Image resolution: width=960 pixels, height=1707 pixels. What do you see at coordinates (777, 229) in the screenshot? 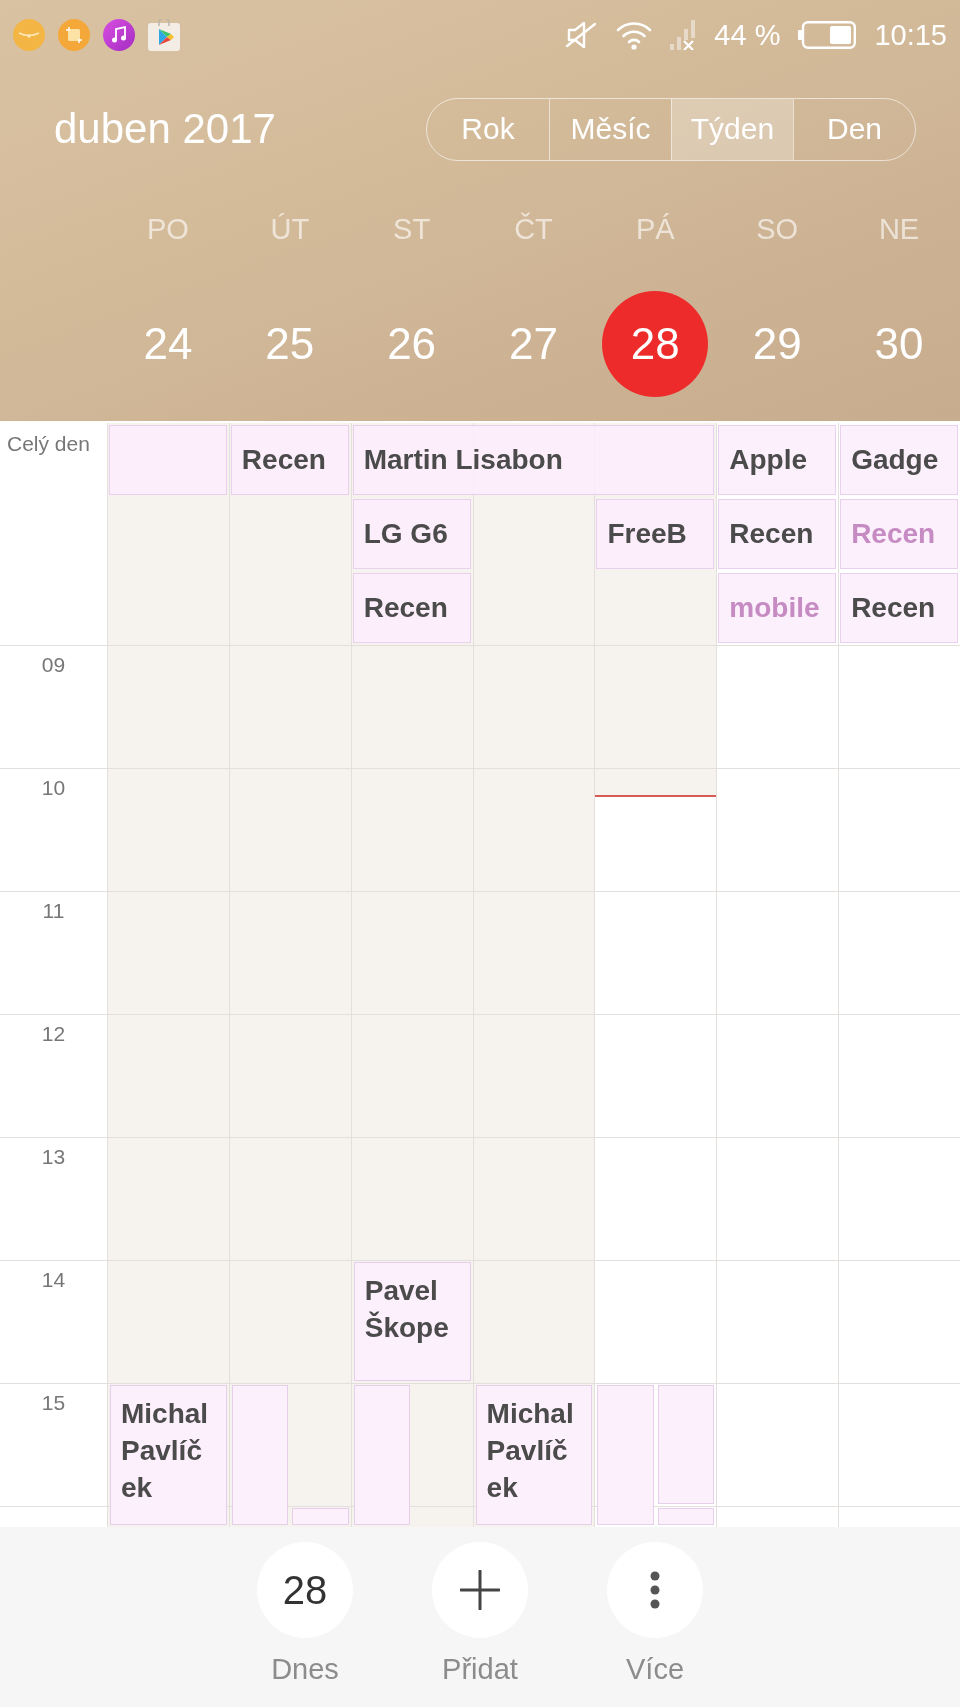
I see `weekday-label: SO` at bounding box center [777, 229].